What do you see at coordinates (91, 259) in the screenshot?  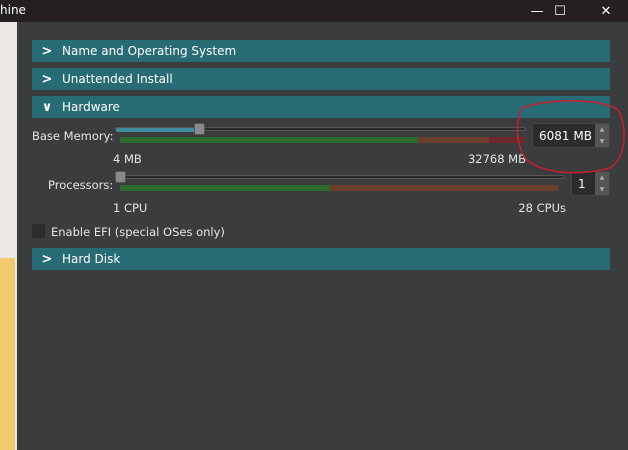 I see `section-label: Hard Disk` at bounding box center [91, 259].